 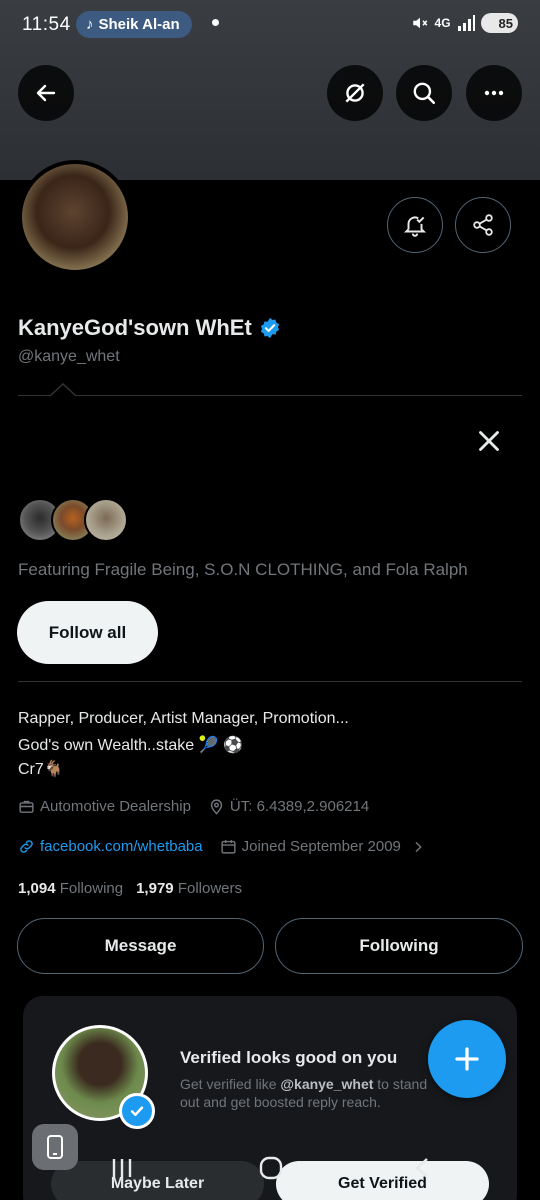 What do you see at coordinates (269, 328) in the screenshot?
I see `verified-badge-icon` at bounding box center [269, 328].